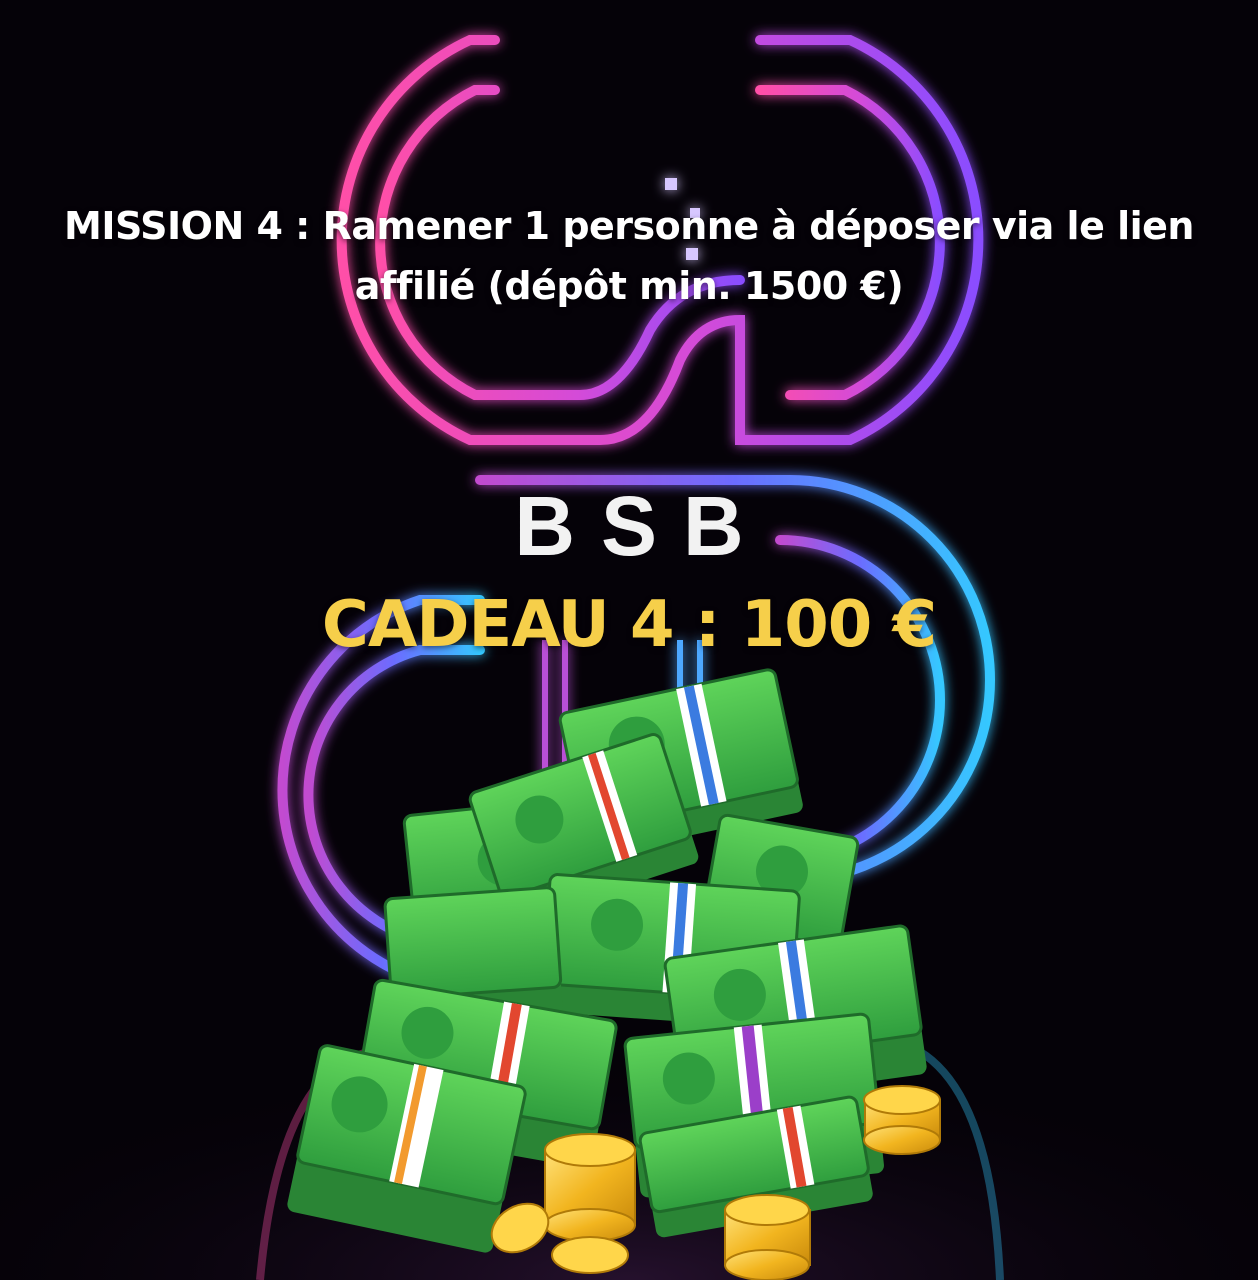 The image size is (1258, 1280). Describe the element at coordinates (629, 286) in the screenshot. I see `mission-text-line2: affilié (dépôt min. 1500 €)` at that location.